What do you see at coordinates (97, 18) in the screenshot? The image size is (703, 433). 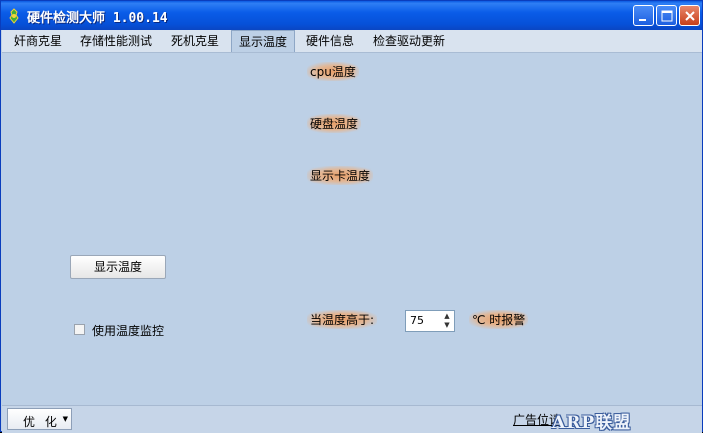 I see `window-title: 硬件检测大师 1.00.14` at bounding box center [97, 18].